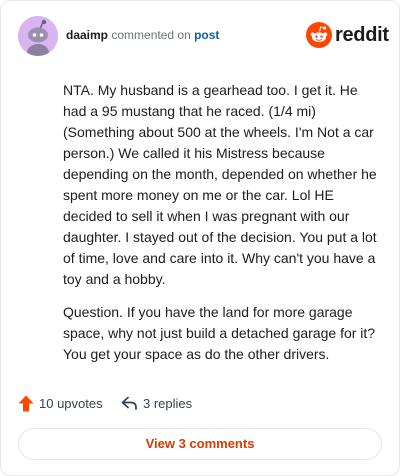 The image size is (400, 476). Describe the element at coordinates (71, 403) in the screenshot. I see `upvote-count: 10 upvotes` at that location.